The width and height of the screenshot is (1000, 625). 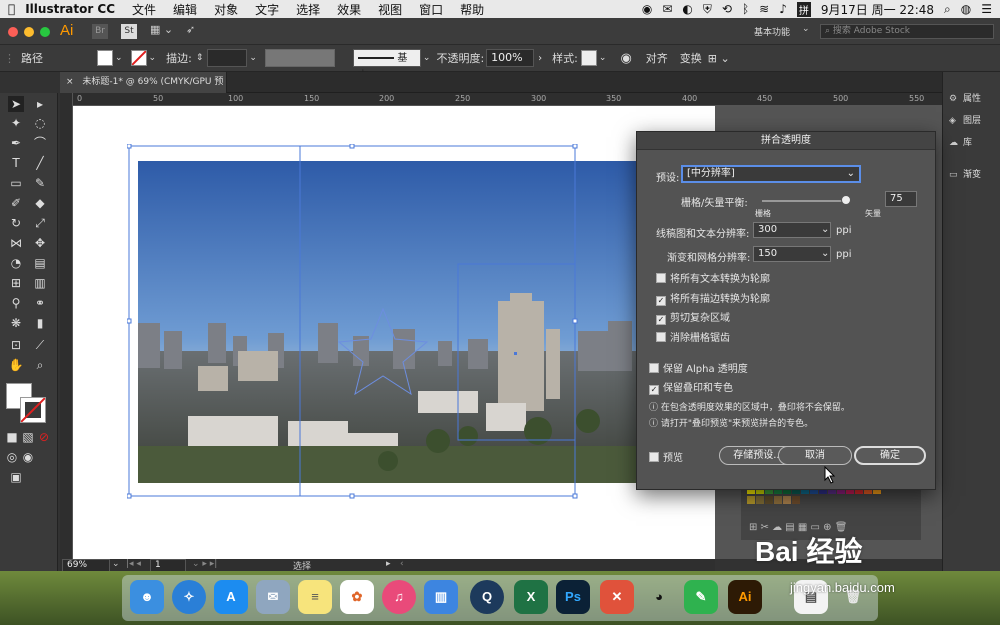 I want to click on puppet-warp-tool-icon: ✥, so click(x=40, y=243).